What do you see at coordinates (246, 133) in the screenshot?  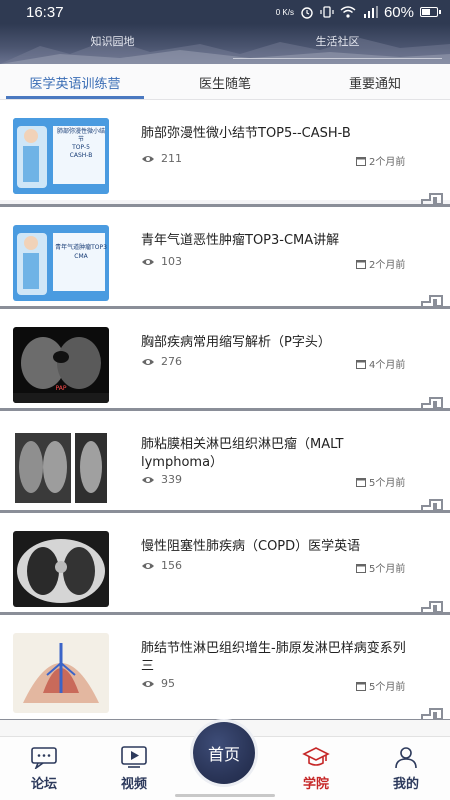 I see `article-title: 肺部弥漫性微小结节TOP5--CASH-B` at bounding box center [246, 133].